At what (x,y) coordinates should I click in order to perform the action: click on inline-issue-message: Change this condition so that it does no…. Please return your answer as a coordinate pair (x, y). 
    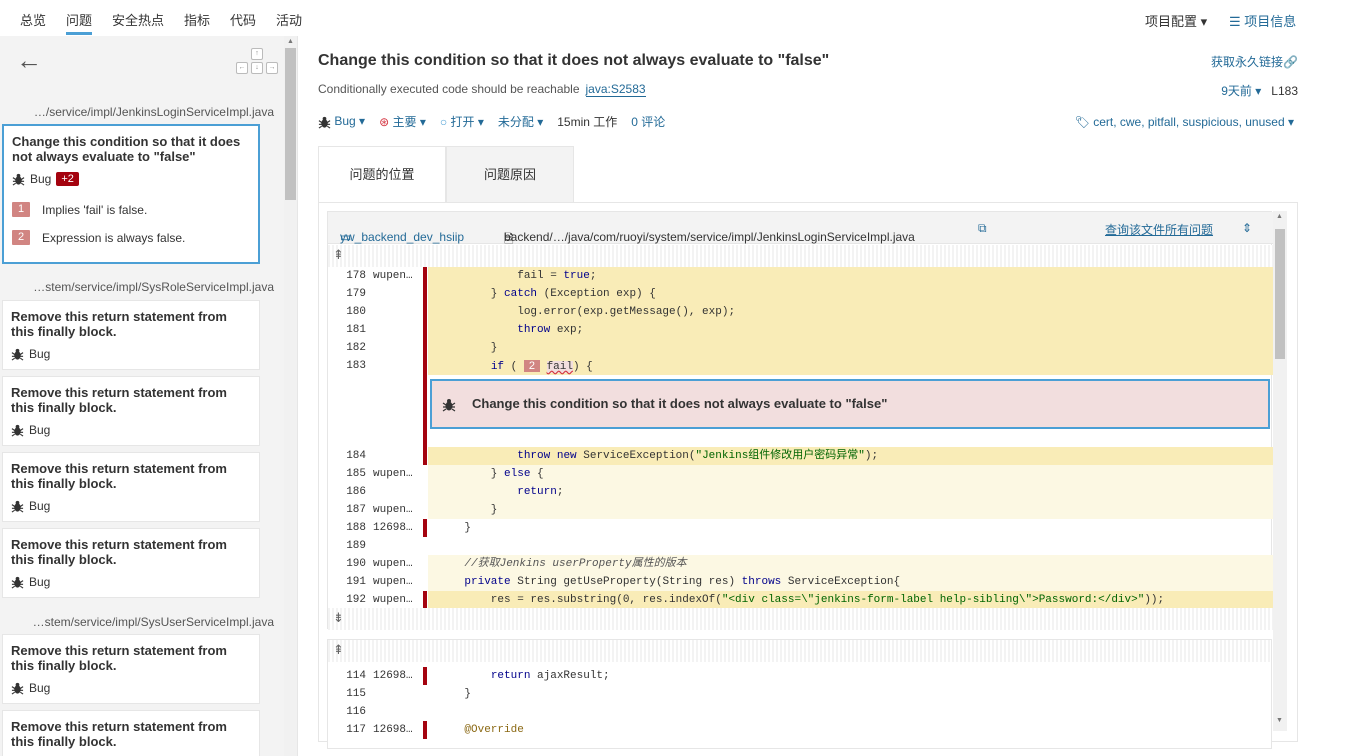
    Looking at the image, I should click on (850, 404).